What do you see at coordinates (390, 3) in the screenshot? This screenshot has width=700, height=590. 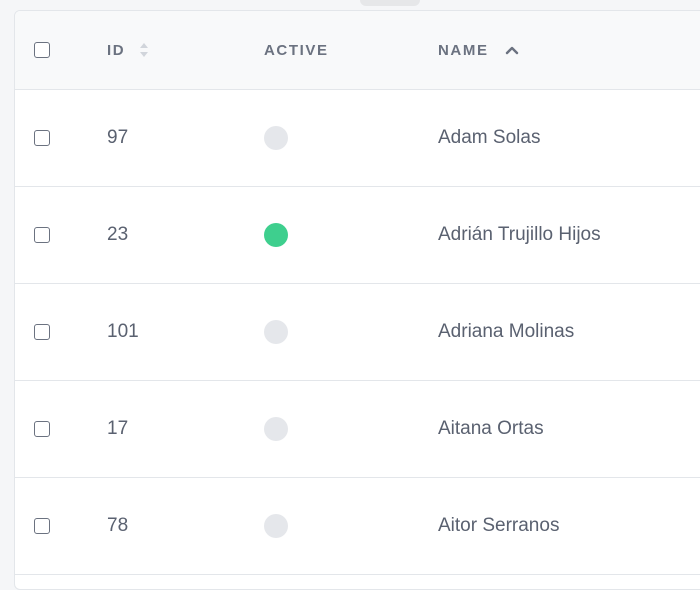 I see `scroll-shadow` at bounding box center [390, 3].